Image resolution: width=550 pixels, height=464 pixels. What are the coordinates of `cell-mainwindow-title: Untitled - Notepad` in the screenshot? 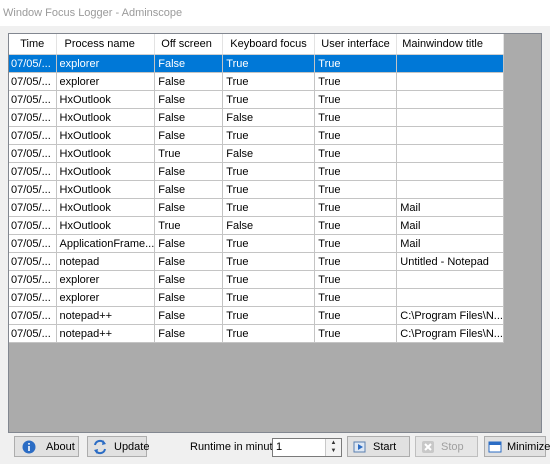 It's located at (450, 261).